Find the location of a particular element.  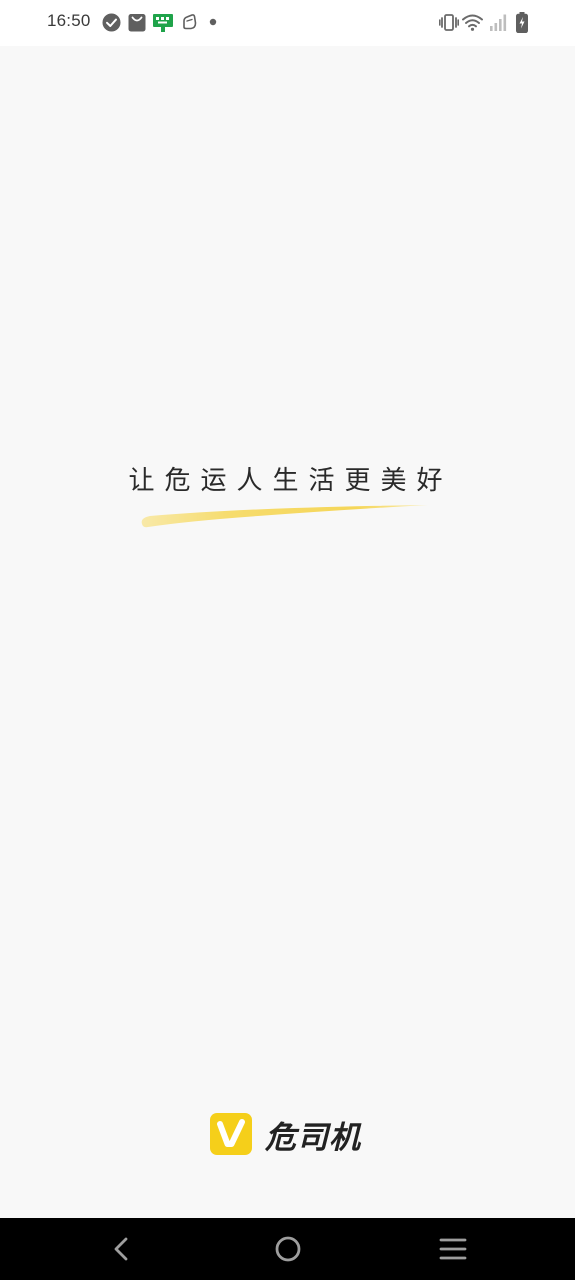

brand-logo: 危司机 is located at coordinates (285, 1134).